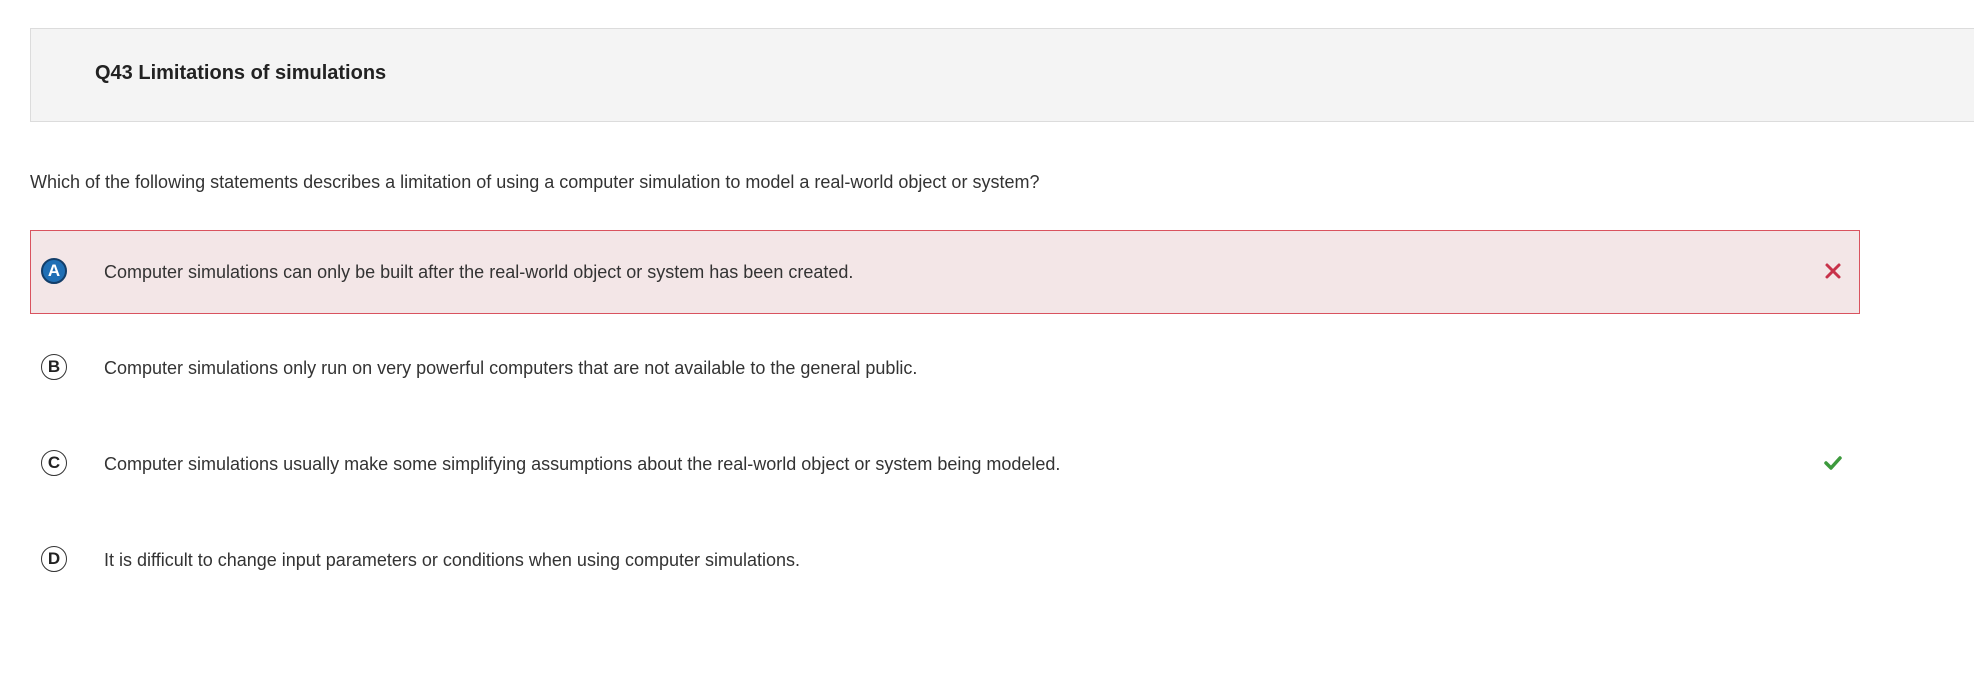  What do you see at coordinates (54, 559) in the screenshot?
I see `option-d-letter-badge: D` at bounding box center [54, 559].